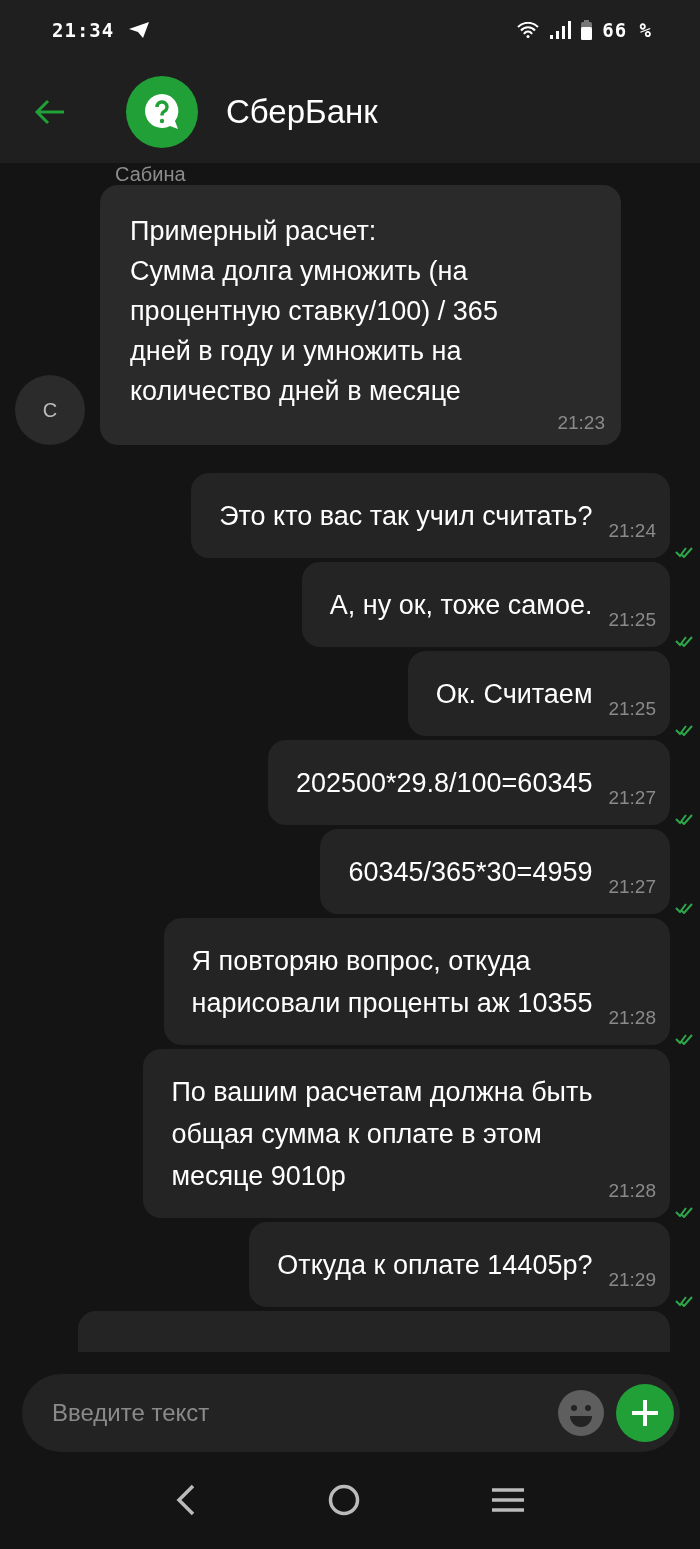 This screenshot has height=1549, width=700. What do you see at coordinates (580, 423) in the screenshot?
I see `message-time: 21:23` at bounding box center [580, 423].